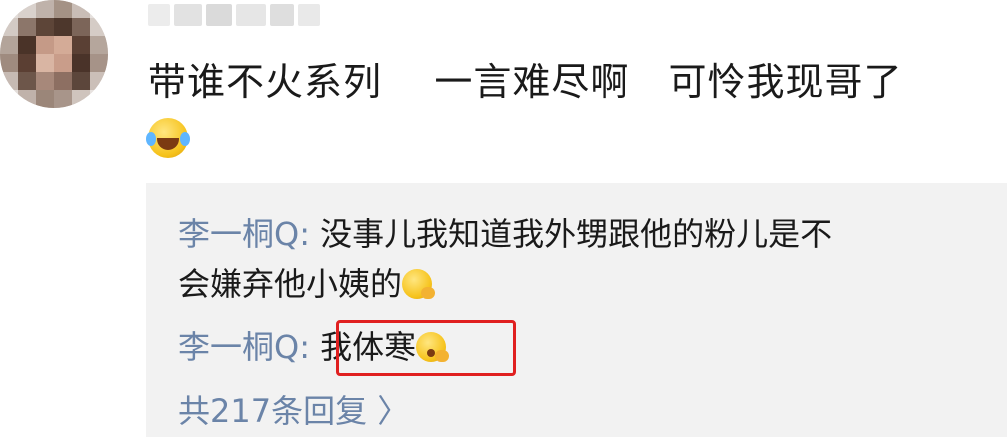 This screenshot has width=1007, height=437. I want to click on more-replies-link: 共217条回复 〉, so click(293, 411).